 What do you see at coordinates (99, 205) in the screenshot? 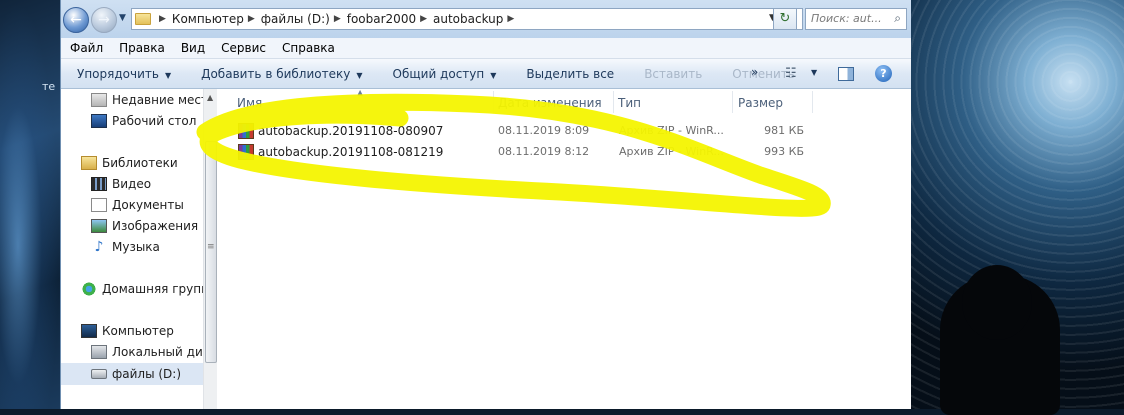
I see `documents-icon` at bounding box center [99, 205].